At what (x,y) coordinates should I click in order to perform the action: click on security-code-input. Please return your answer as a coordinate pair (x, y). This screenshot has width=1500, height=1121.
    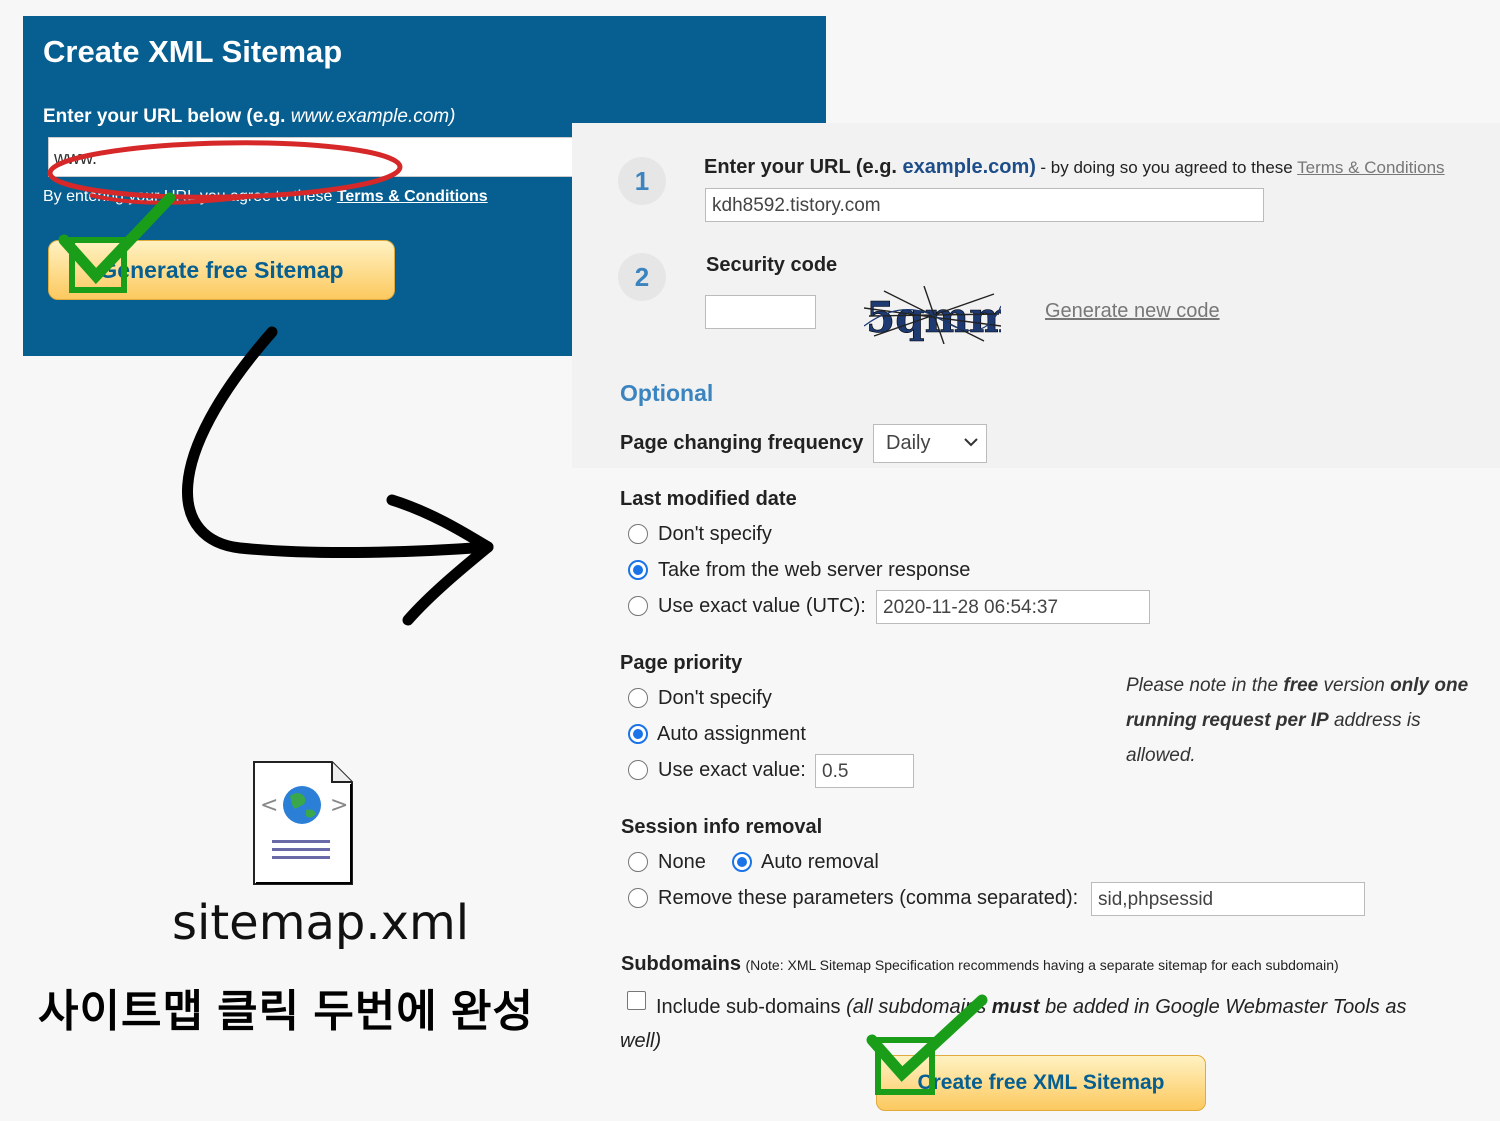
    Looking at the image, I should click on (760, 312).